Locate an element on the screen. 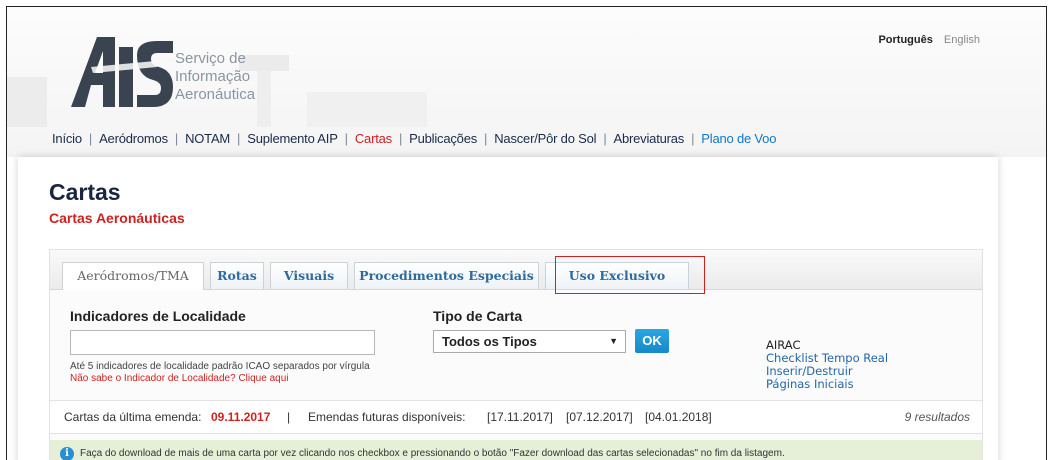 Image resolution: width=1051 pixels, height=460 pixels. lang-english: English is located at coordinates (962, 40).